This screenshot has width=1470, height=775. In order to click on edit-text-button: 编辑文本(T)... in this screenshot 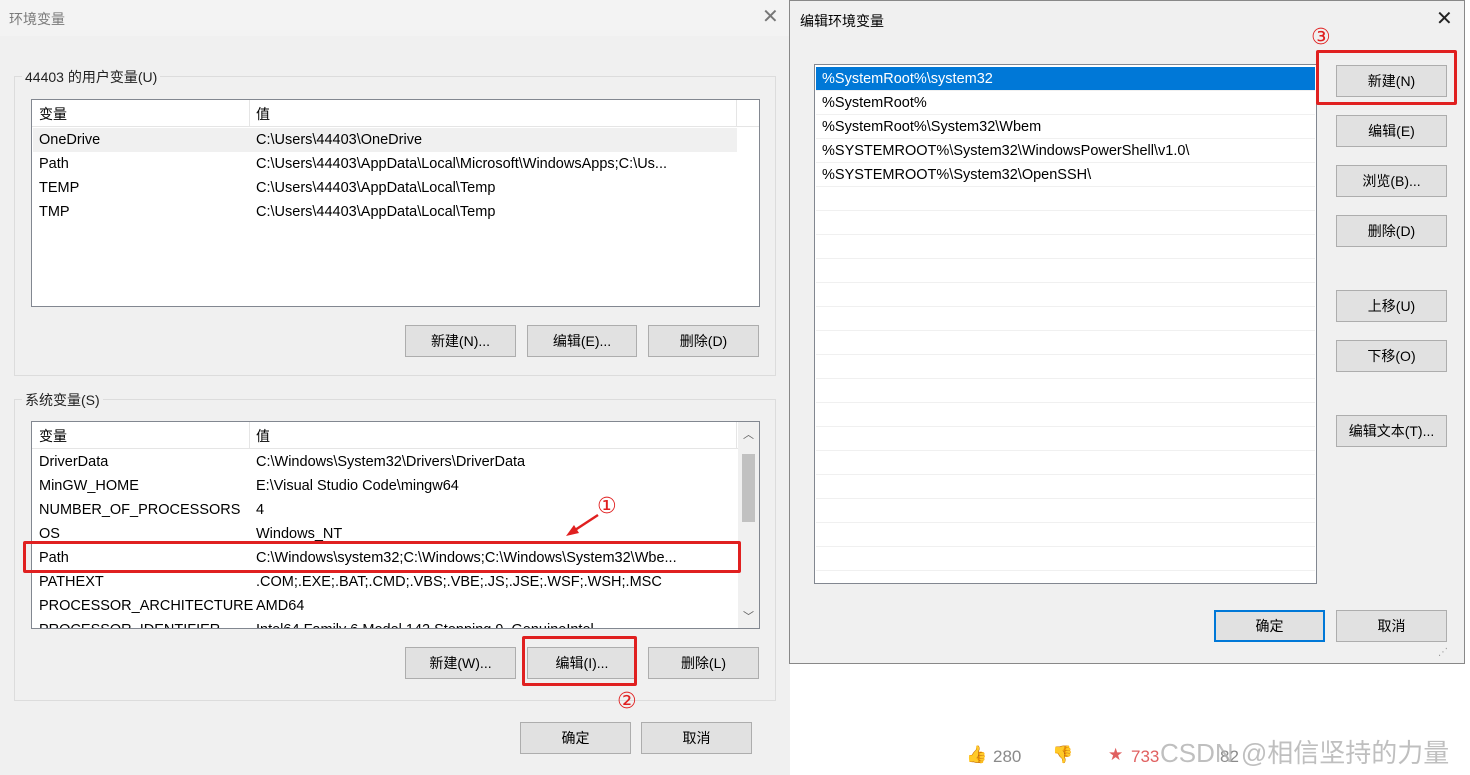, I will do `click(1391, 431)`.